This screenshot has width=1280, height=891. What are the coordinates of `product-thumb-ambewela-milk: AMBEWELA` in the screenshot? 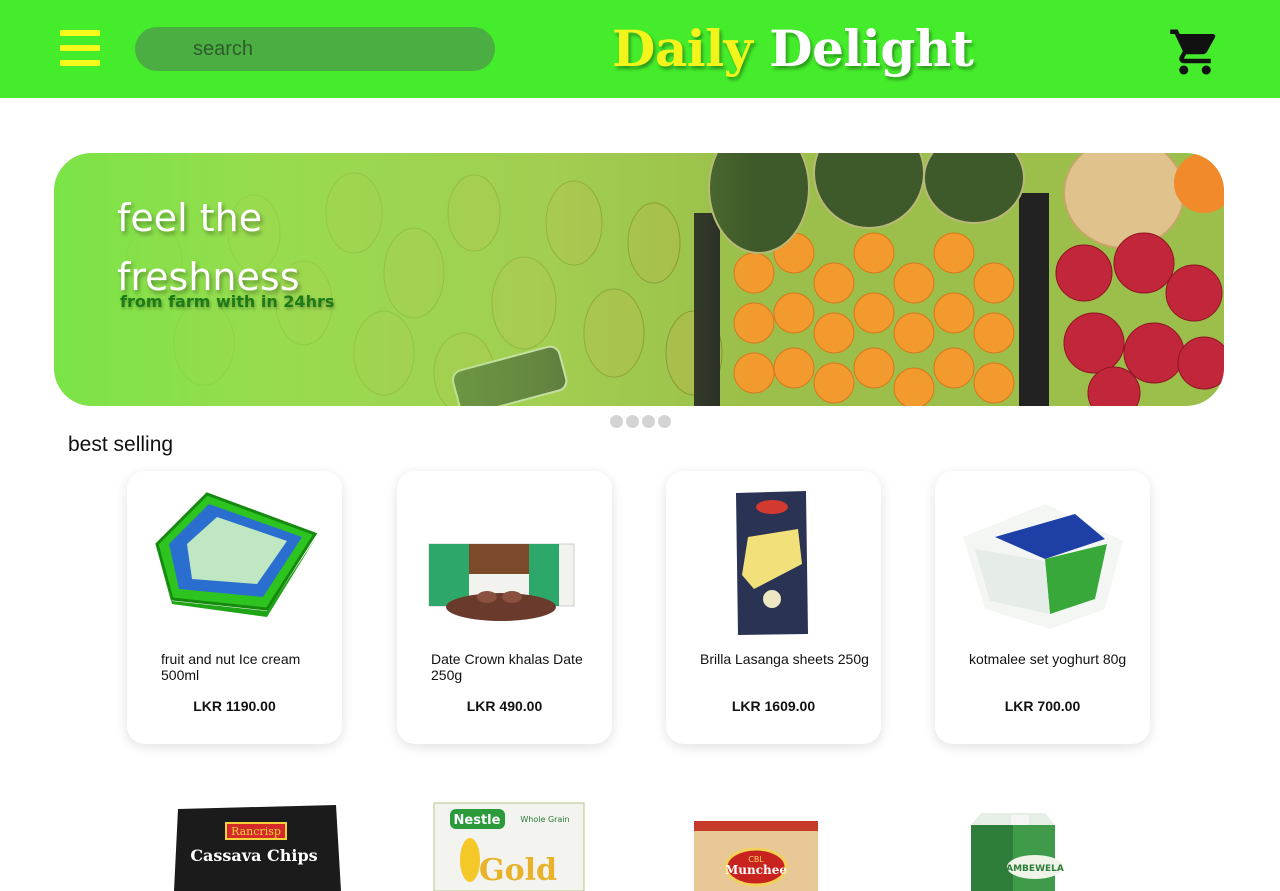 It's located at (1055, 843).